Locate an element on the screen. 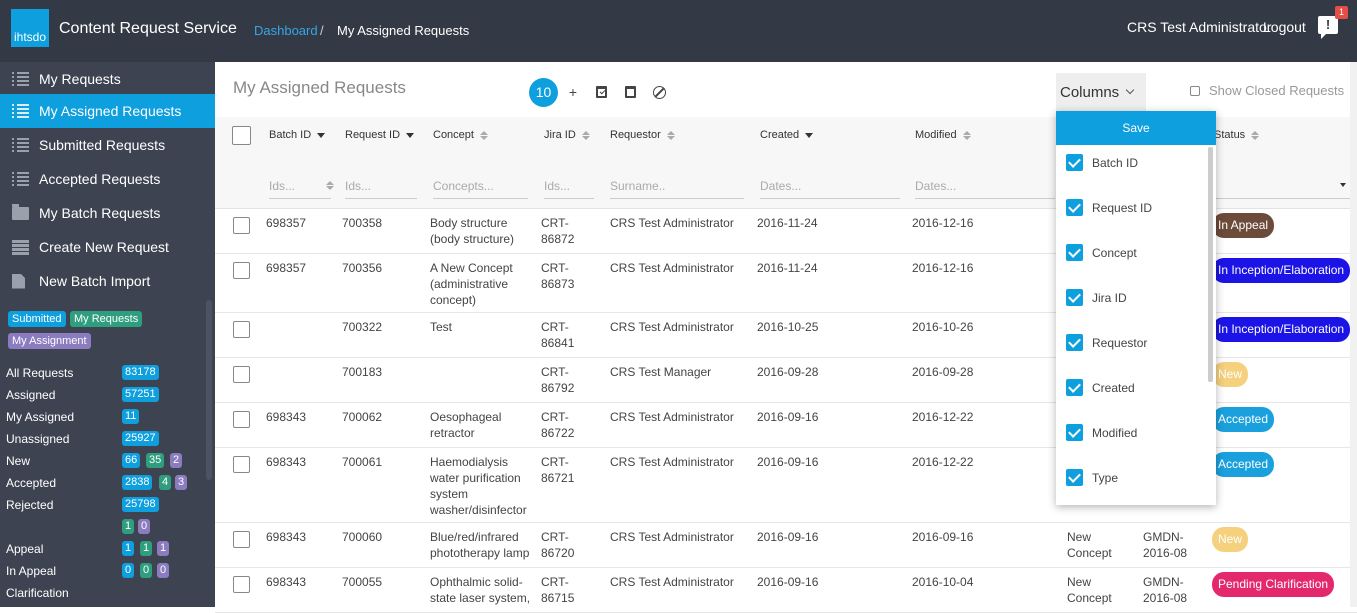  col-header-created: Created is located at coordinates (787, 135).